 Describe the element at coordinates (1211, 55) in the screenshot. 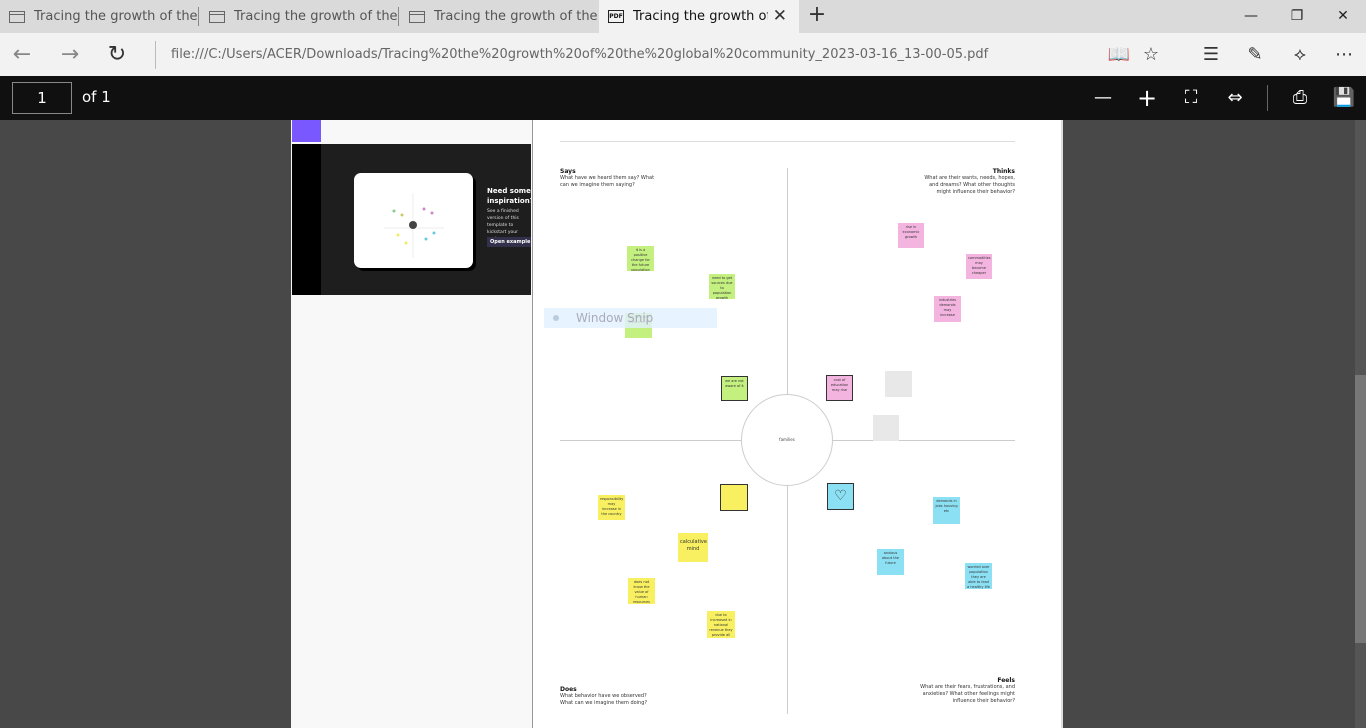

I see `hub-menu-icon: ☰` at that location.